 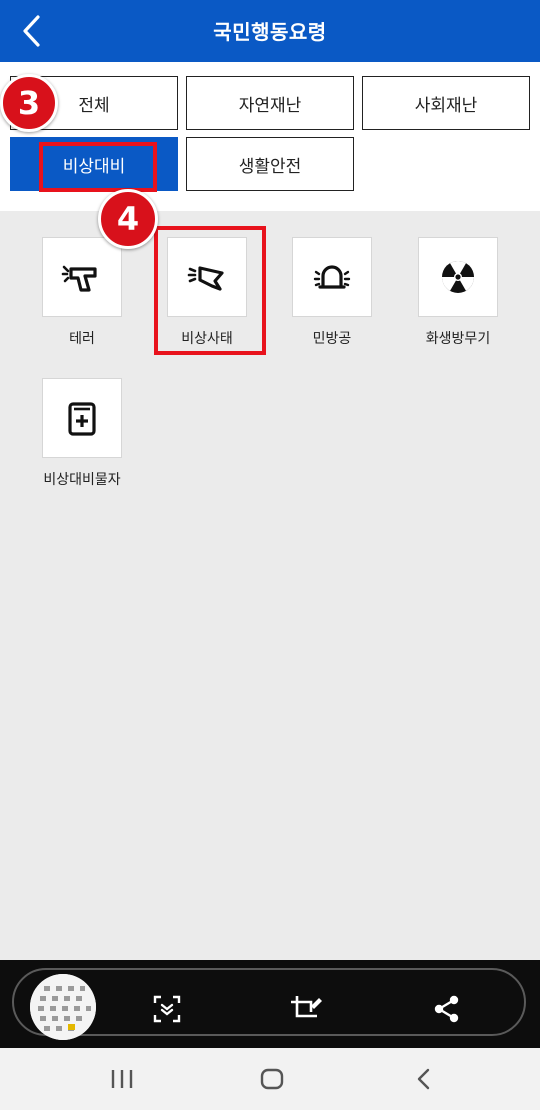 I want to click on tab-natural-disaster: 자연재난, so click(x=270, y=103).